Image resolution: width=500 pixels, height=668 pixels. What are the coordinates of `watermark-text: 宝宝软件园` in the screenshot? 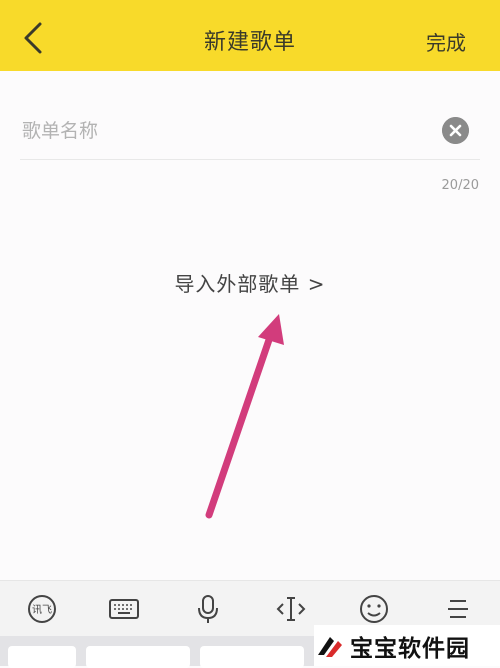 It's located at (410, 649).